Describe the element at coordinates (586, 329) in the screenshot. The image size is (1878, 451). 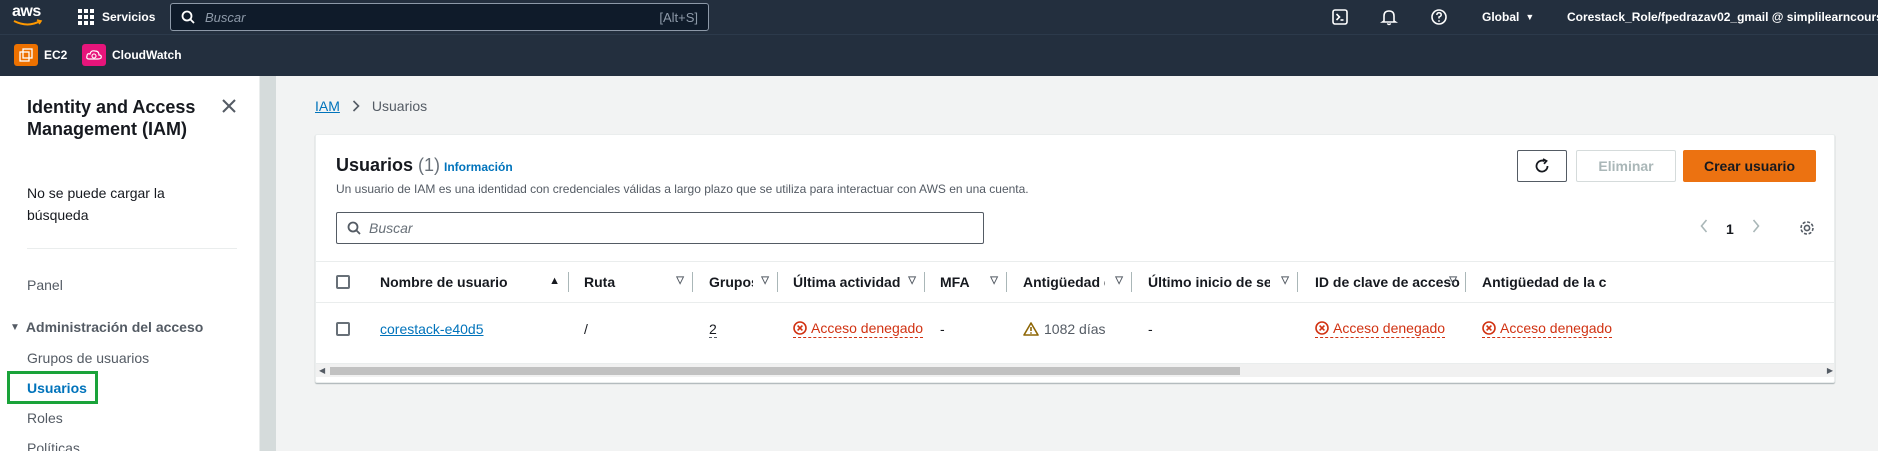
I see `cell-path: /` at that location.